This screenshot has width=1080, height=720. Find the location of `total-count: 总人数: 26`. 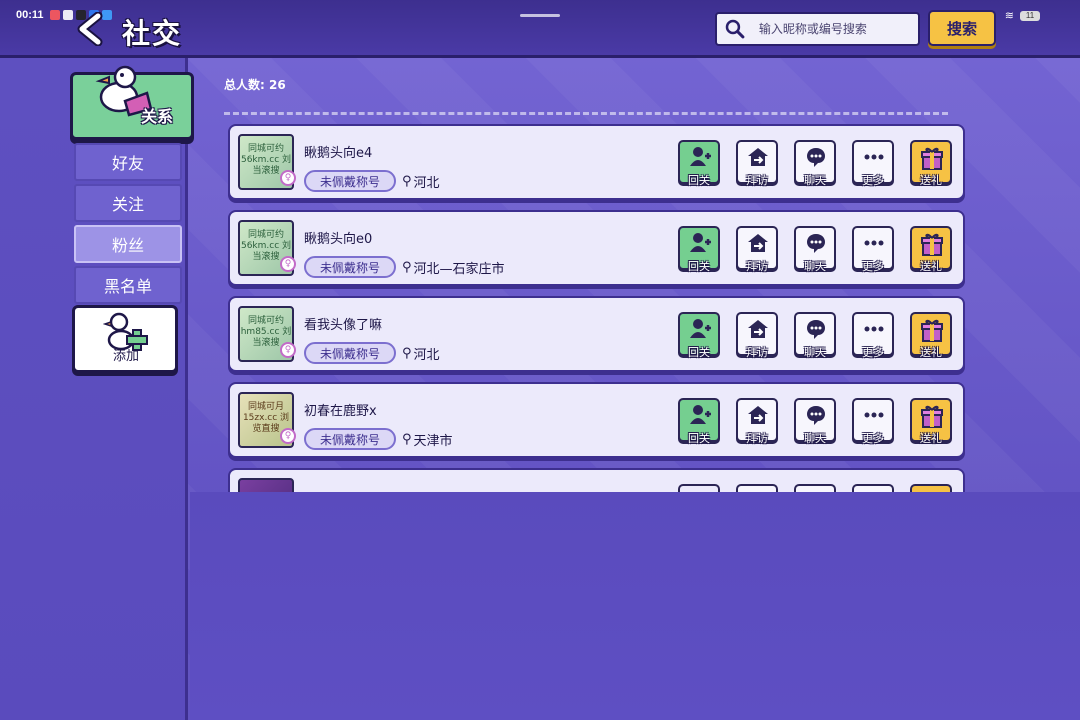

total-count: 总人数: 26 is located at coordinates (255, 84).